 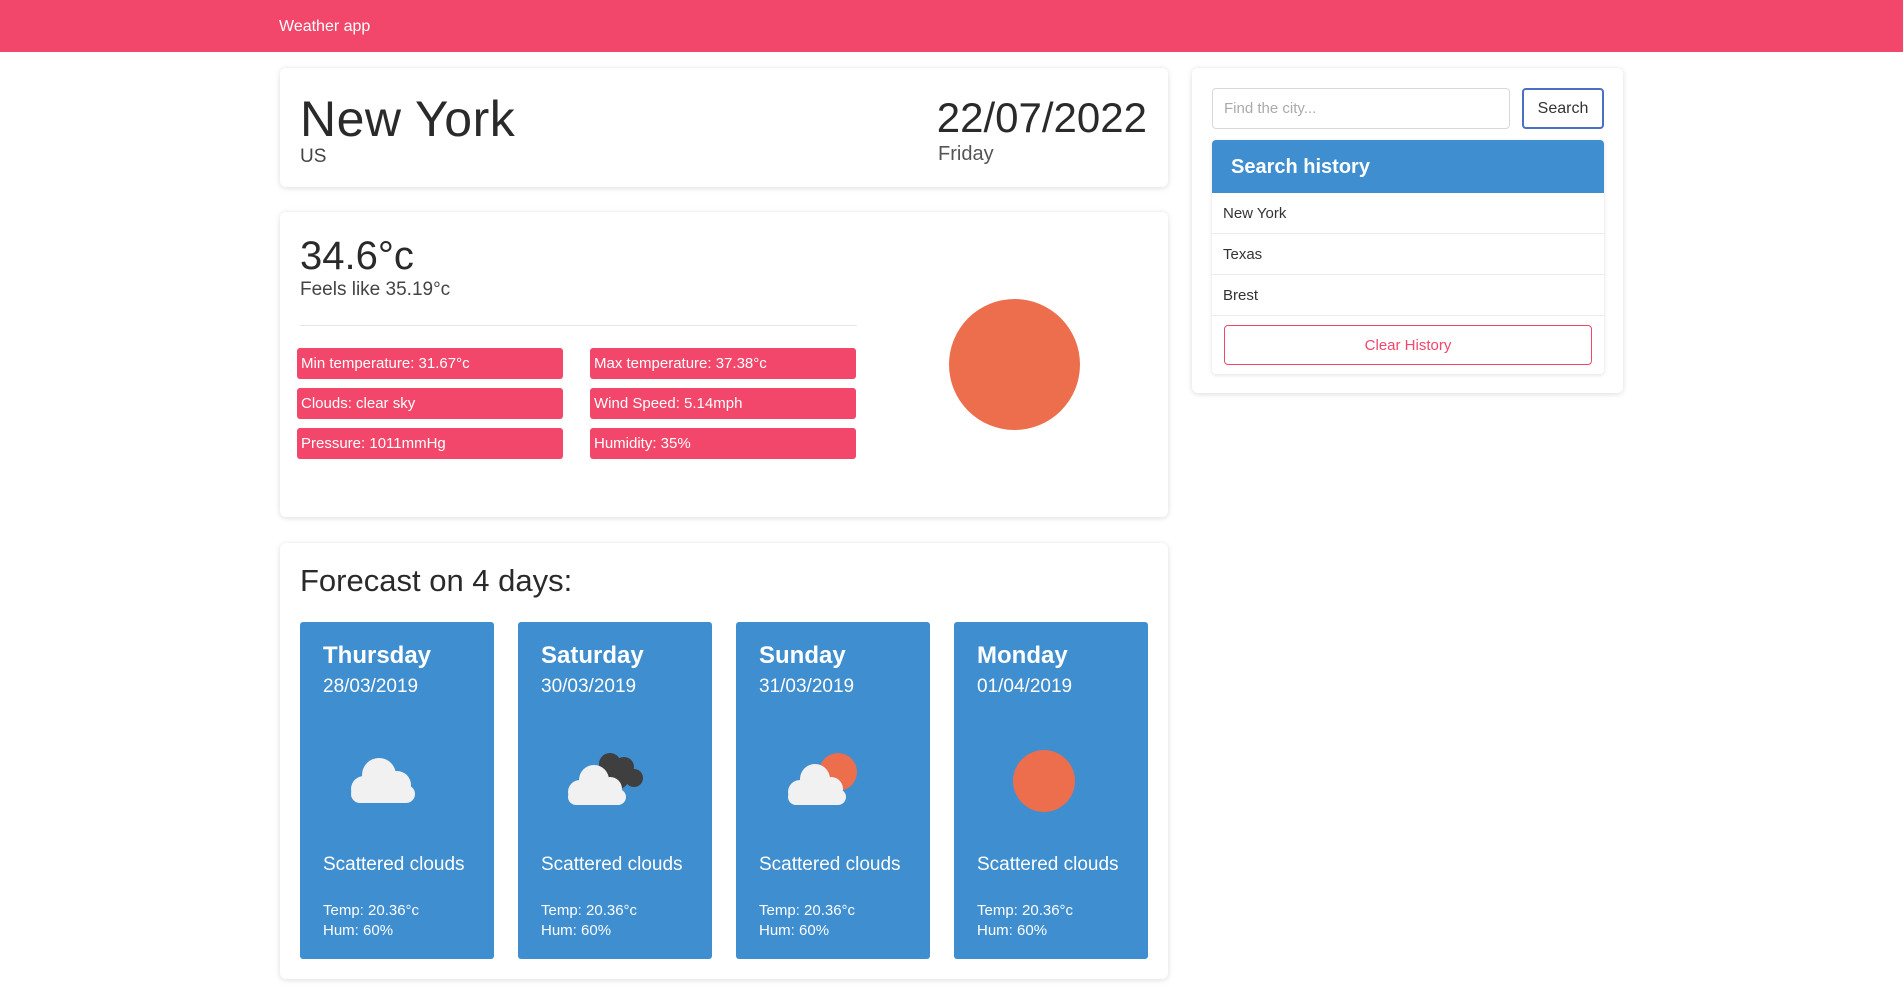 What do you see at coordinates (430, 403) in the screenshot?
I see `clouds-badge: Clouds: clear sky` at bounding box center [430, 403].